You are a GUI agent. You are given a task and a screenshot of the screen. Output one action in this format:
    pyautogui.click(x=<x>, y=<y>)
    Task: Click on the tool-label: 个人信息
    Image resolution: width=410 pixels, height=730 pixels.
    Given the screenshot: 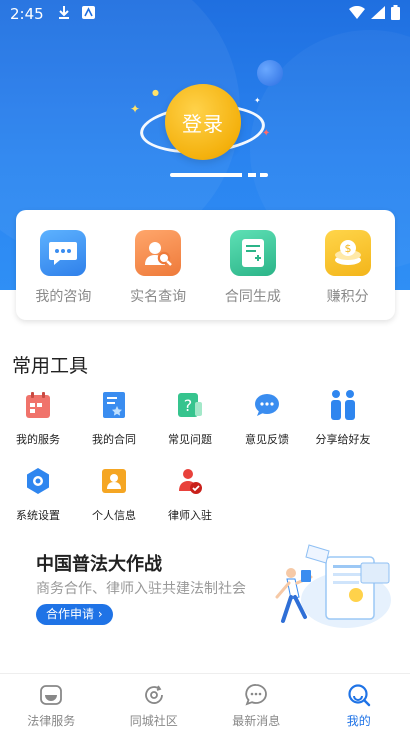 What is the action you would take?
    pyautogui.click(x=114, y=515)
    